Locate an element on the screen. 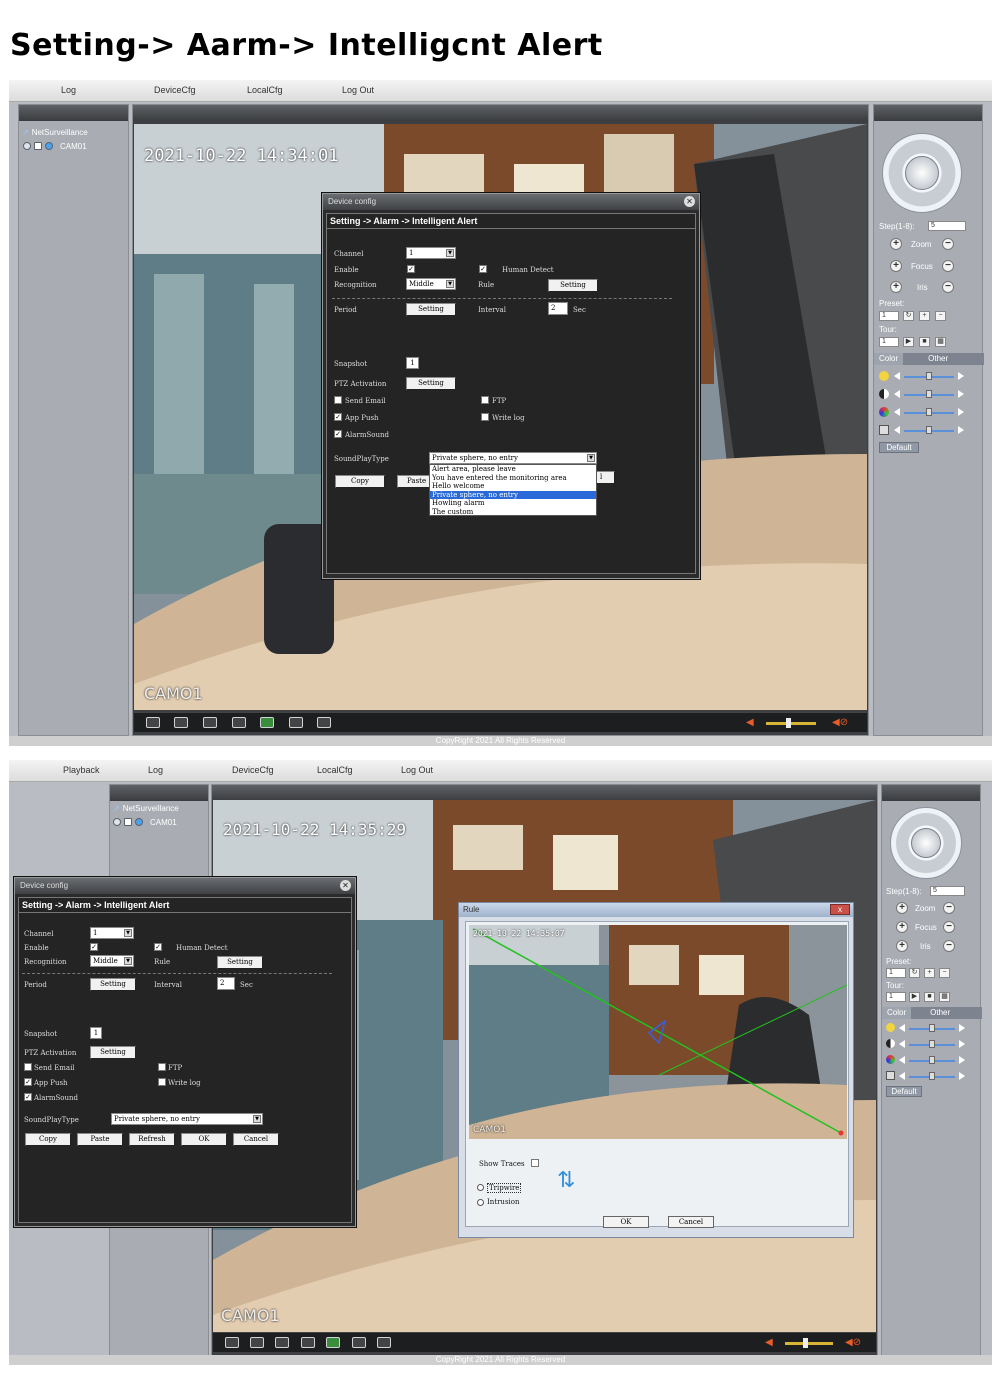 Image resolution: width=1000 pixels, height=1375 pixels. cancel-button: Cancel is located at coordinates (256, 1139).